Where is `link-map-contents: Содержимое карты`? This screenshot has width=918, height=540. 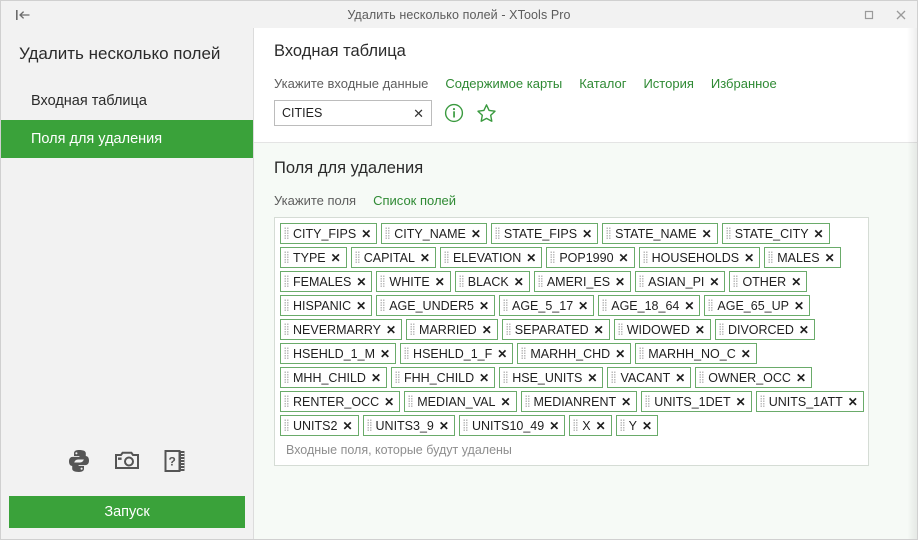 link-map-contents: Содержимое карты is located at coordinates (503, 83).